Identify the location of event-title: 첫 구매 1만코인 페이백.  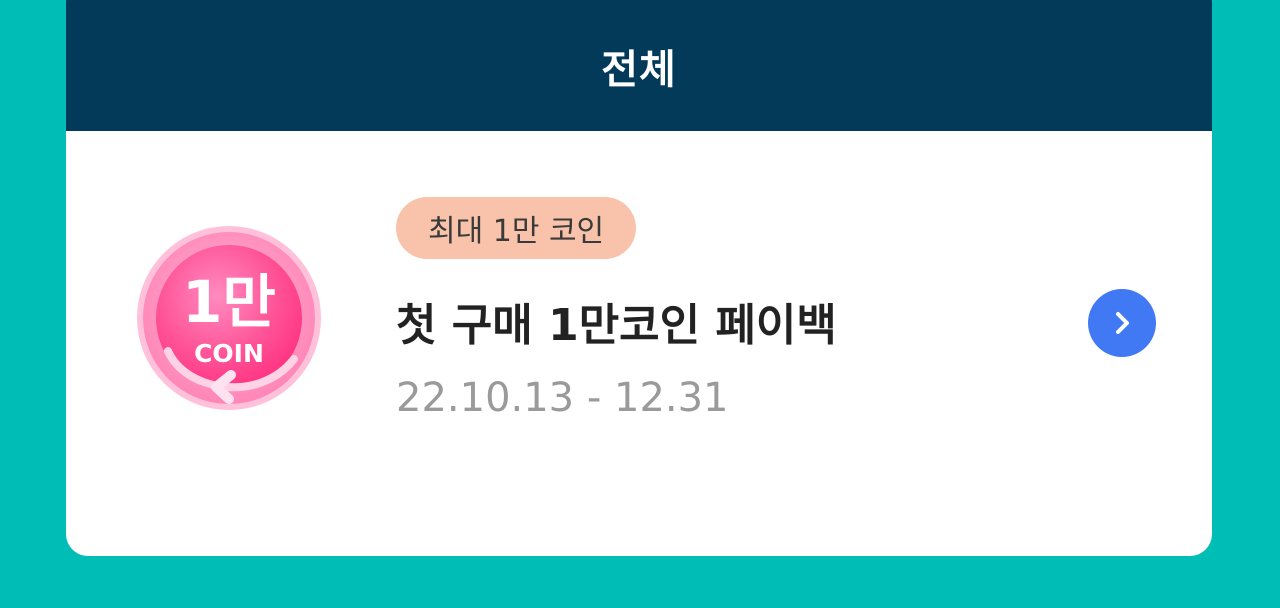
(616, 325).